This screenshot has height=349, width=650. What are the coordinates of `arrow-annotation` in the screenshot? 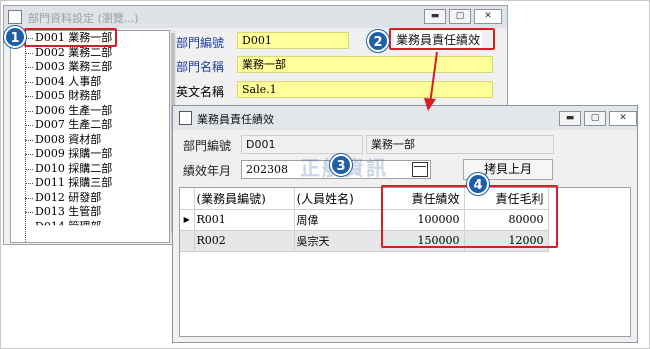 It's located at (431, 81).